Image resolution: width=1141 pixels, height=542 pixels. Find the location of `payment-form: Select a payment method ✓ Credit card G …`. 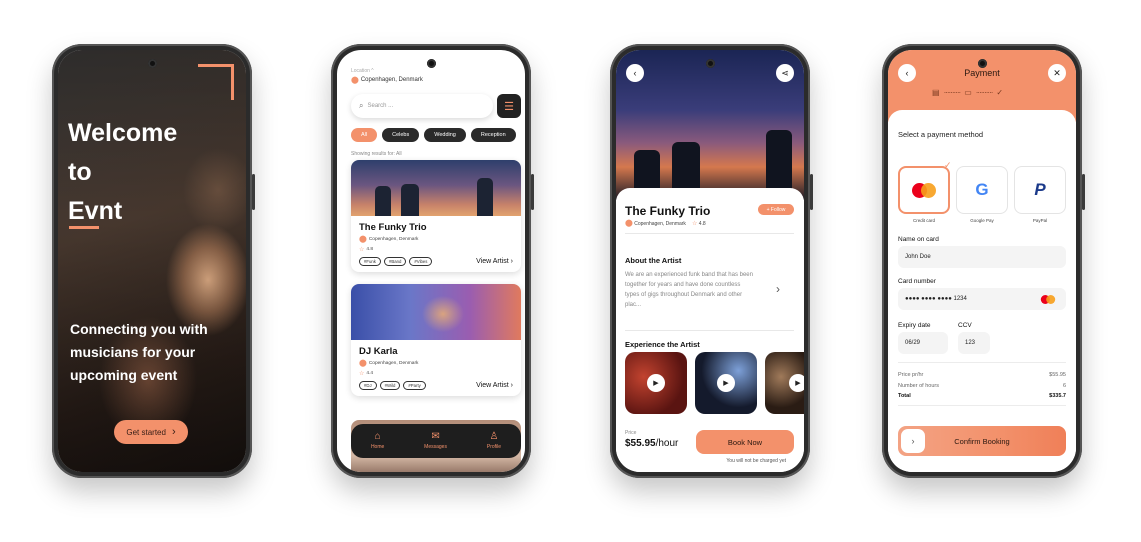

payment-form: Select a payment method ✓ Credit card G … is located at coordinates (982, 291).